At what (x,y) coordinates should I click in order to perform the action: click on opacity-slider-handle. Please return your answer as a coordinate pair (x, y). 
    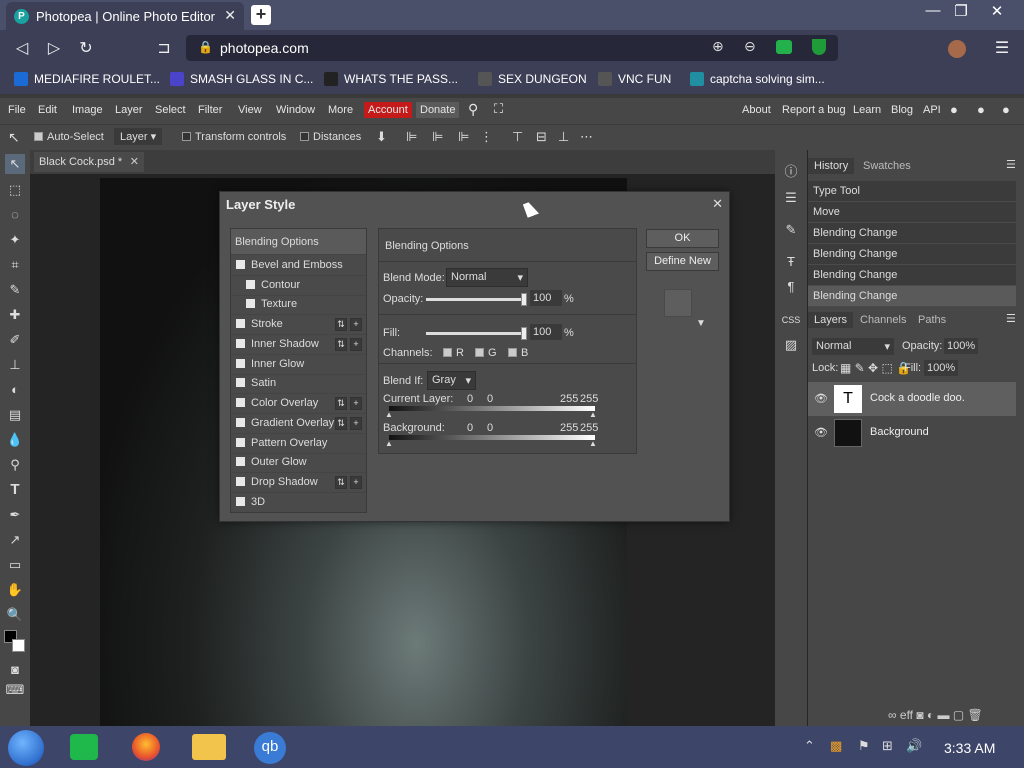
    Looking at the image, I should click on (524, 299).